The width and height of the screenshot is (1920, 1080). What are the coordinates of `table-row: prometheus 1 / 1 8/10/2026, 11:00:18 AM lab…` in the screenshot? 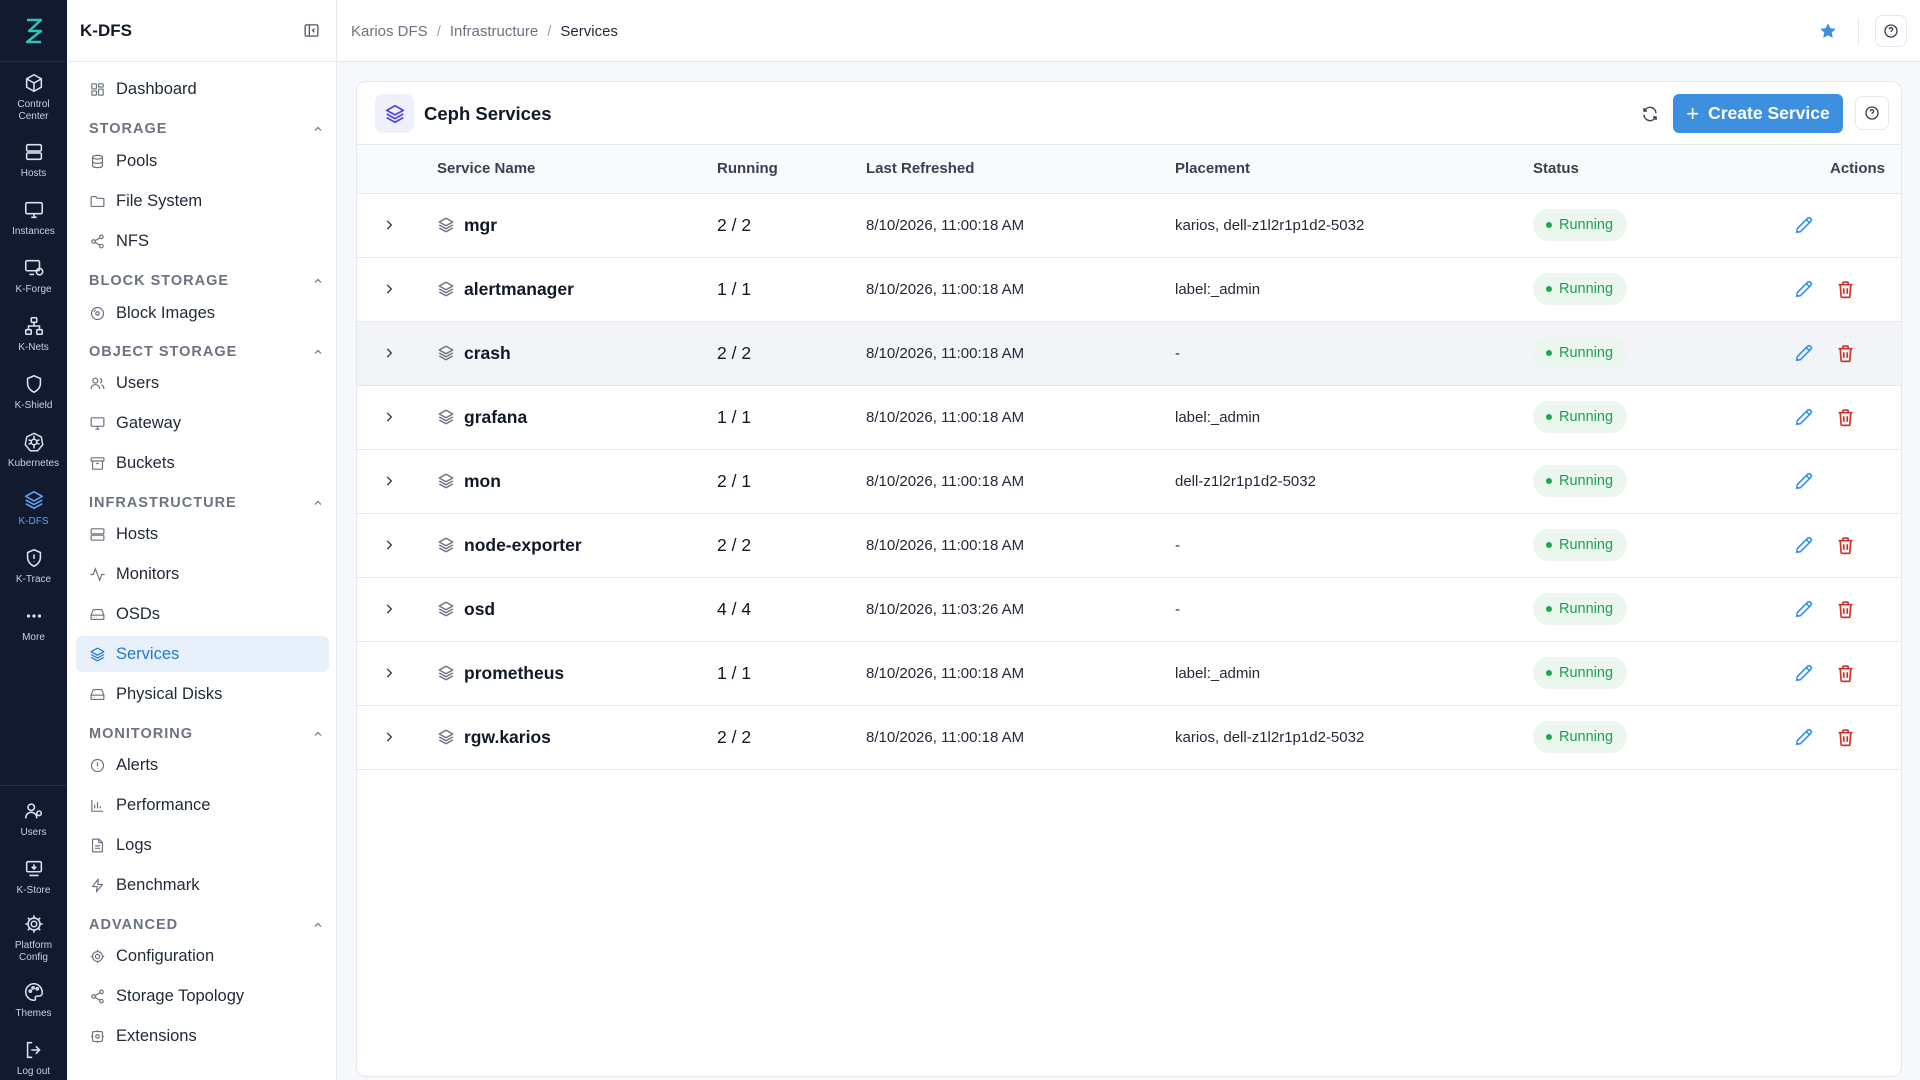 It's located at (1129, 673).